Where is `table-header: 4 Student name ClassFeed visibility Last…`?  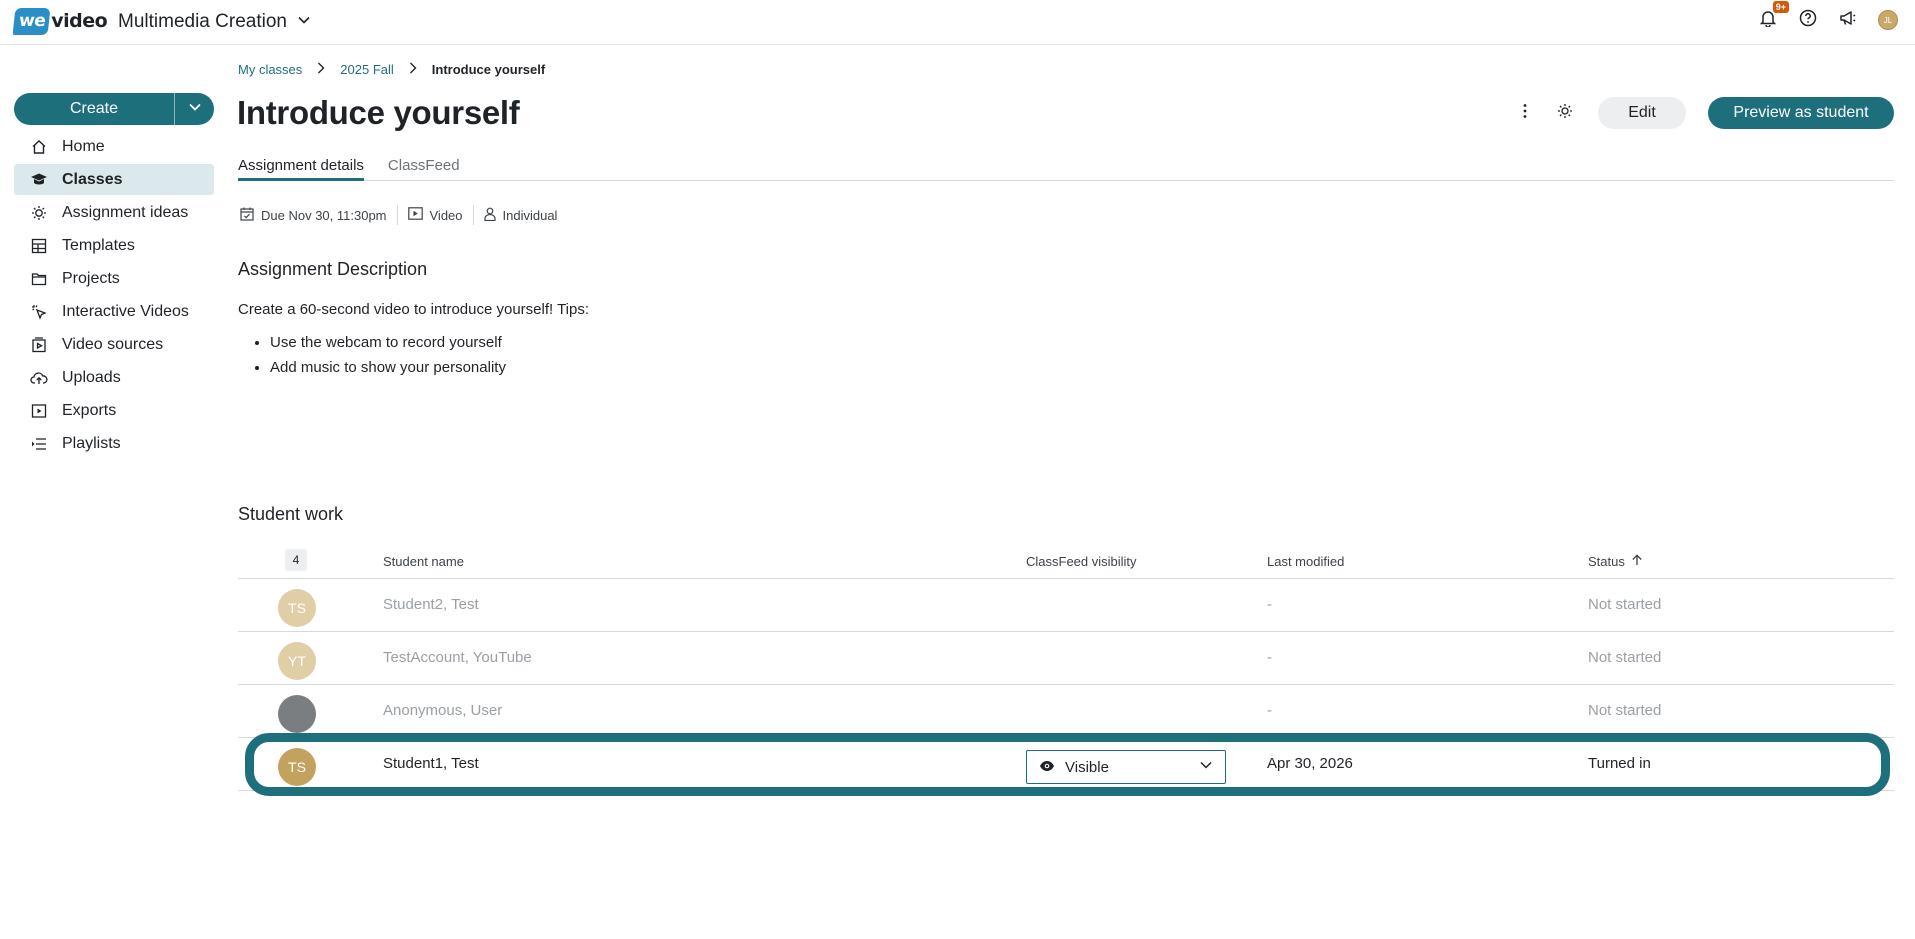
table-header: 4 Student name ClassFeed visibility Last… is located at coordinates (1066, 562).